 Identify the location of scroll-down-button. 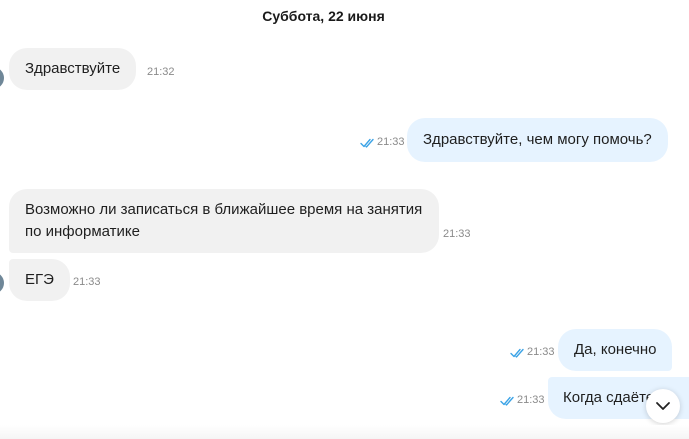
(663, 406).